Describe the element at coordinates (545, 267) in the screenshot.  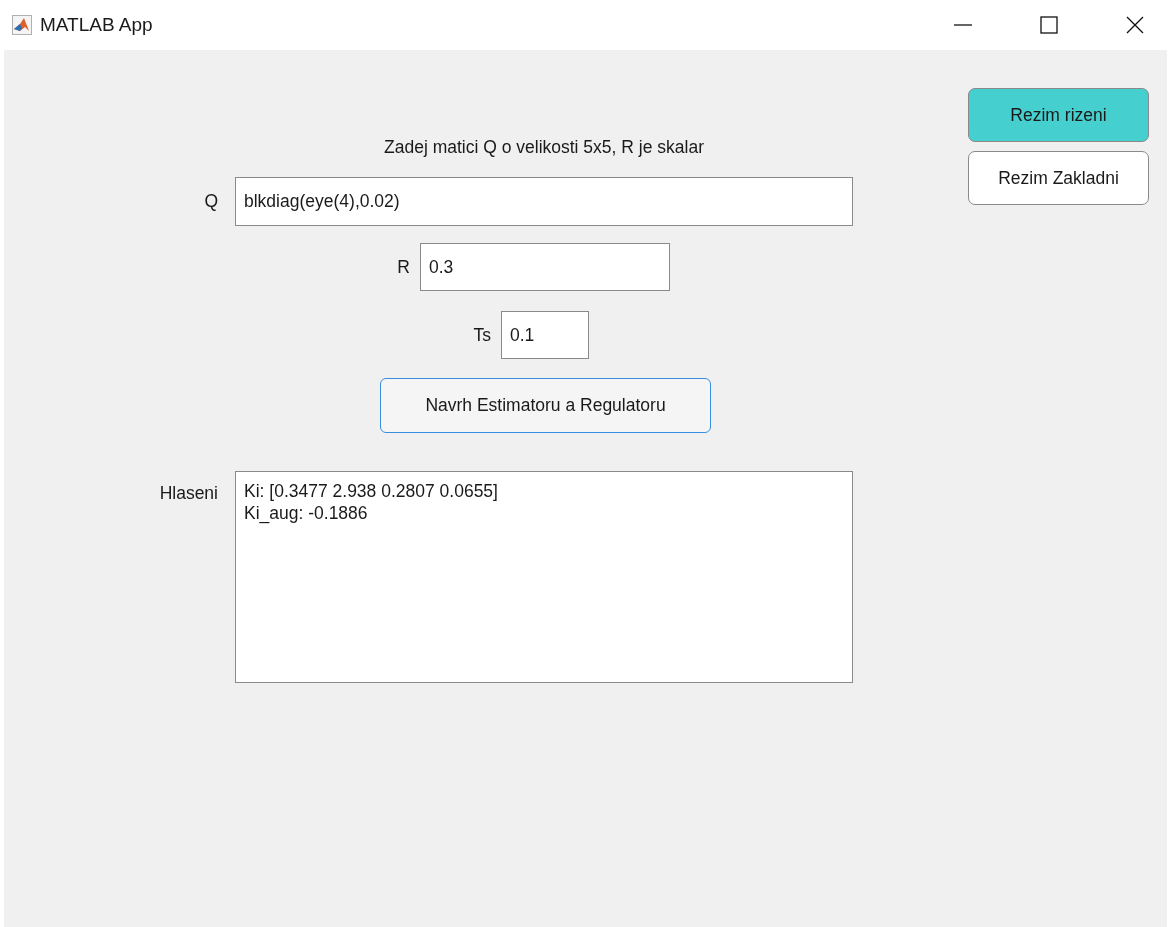
I see `input-field: 0.3` at that location.